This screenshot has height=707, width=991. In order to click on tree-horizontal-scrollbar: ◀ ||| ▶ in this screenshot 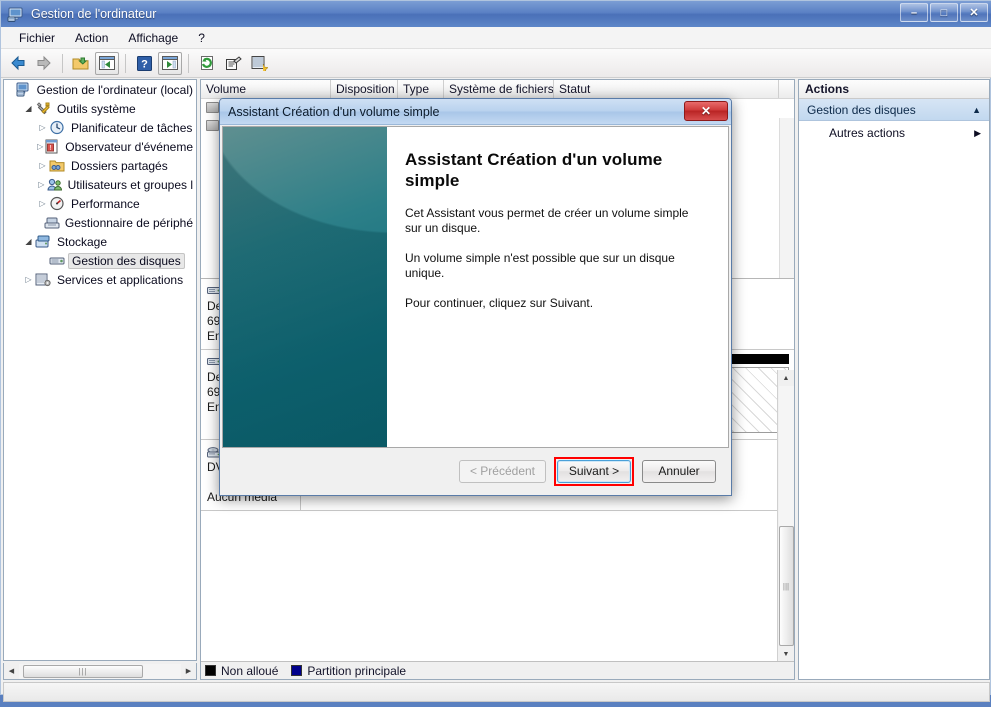, I will do `click(100, 671)`.